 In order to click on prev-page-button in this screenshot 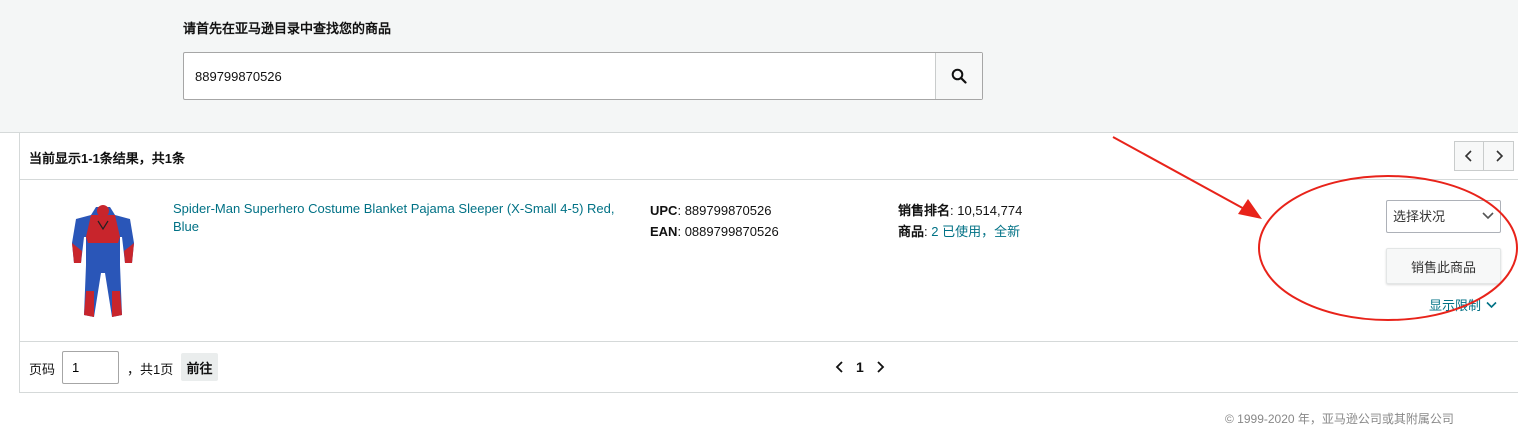, I will do `click(1469, 156)`.